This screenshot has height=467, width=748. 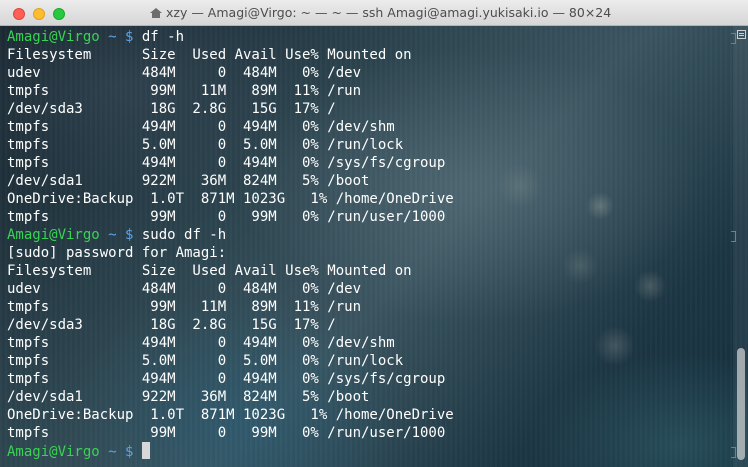 I want to click on command-text: sudo df -h, so click(x=184, y=235).